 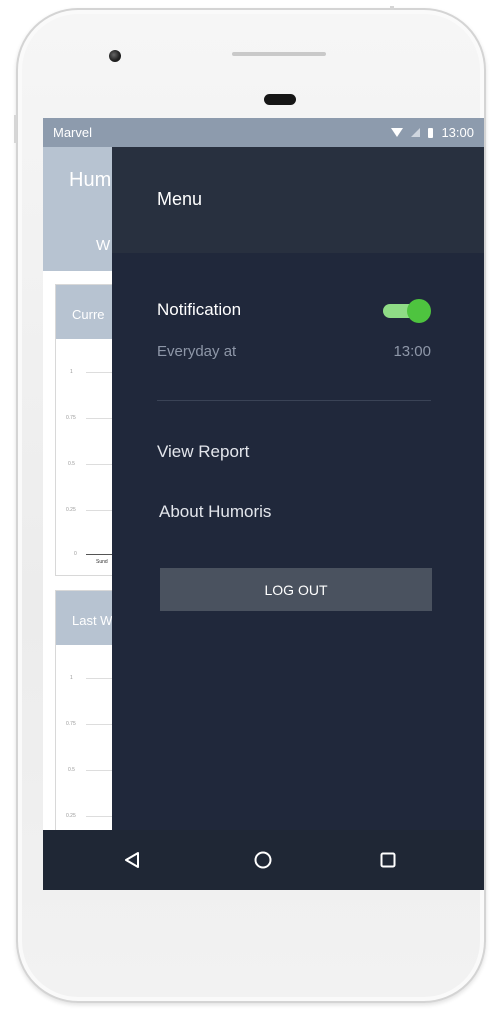 What do you see at coordinates (294, 400) in the screenshot?
I see `divider` at bounding box center [294, 400].